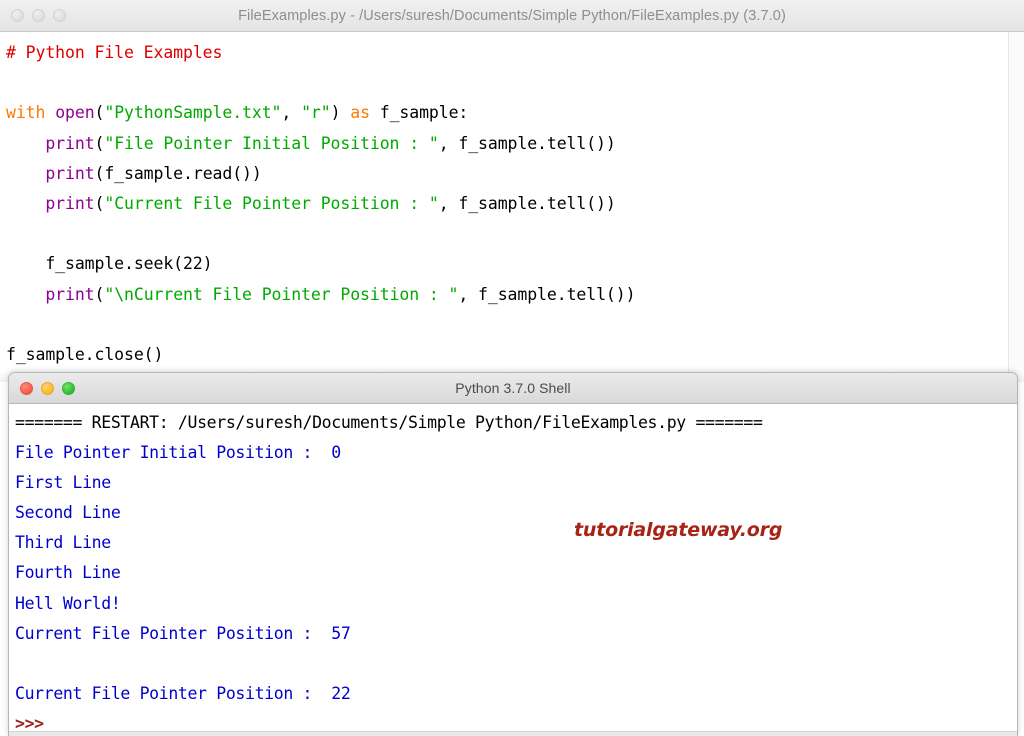 The height and width of the screenshot is (736, 1024). I want to click on code-token-string: "Current File Pointer Position : ", so click(271, 204).